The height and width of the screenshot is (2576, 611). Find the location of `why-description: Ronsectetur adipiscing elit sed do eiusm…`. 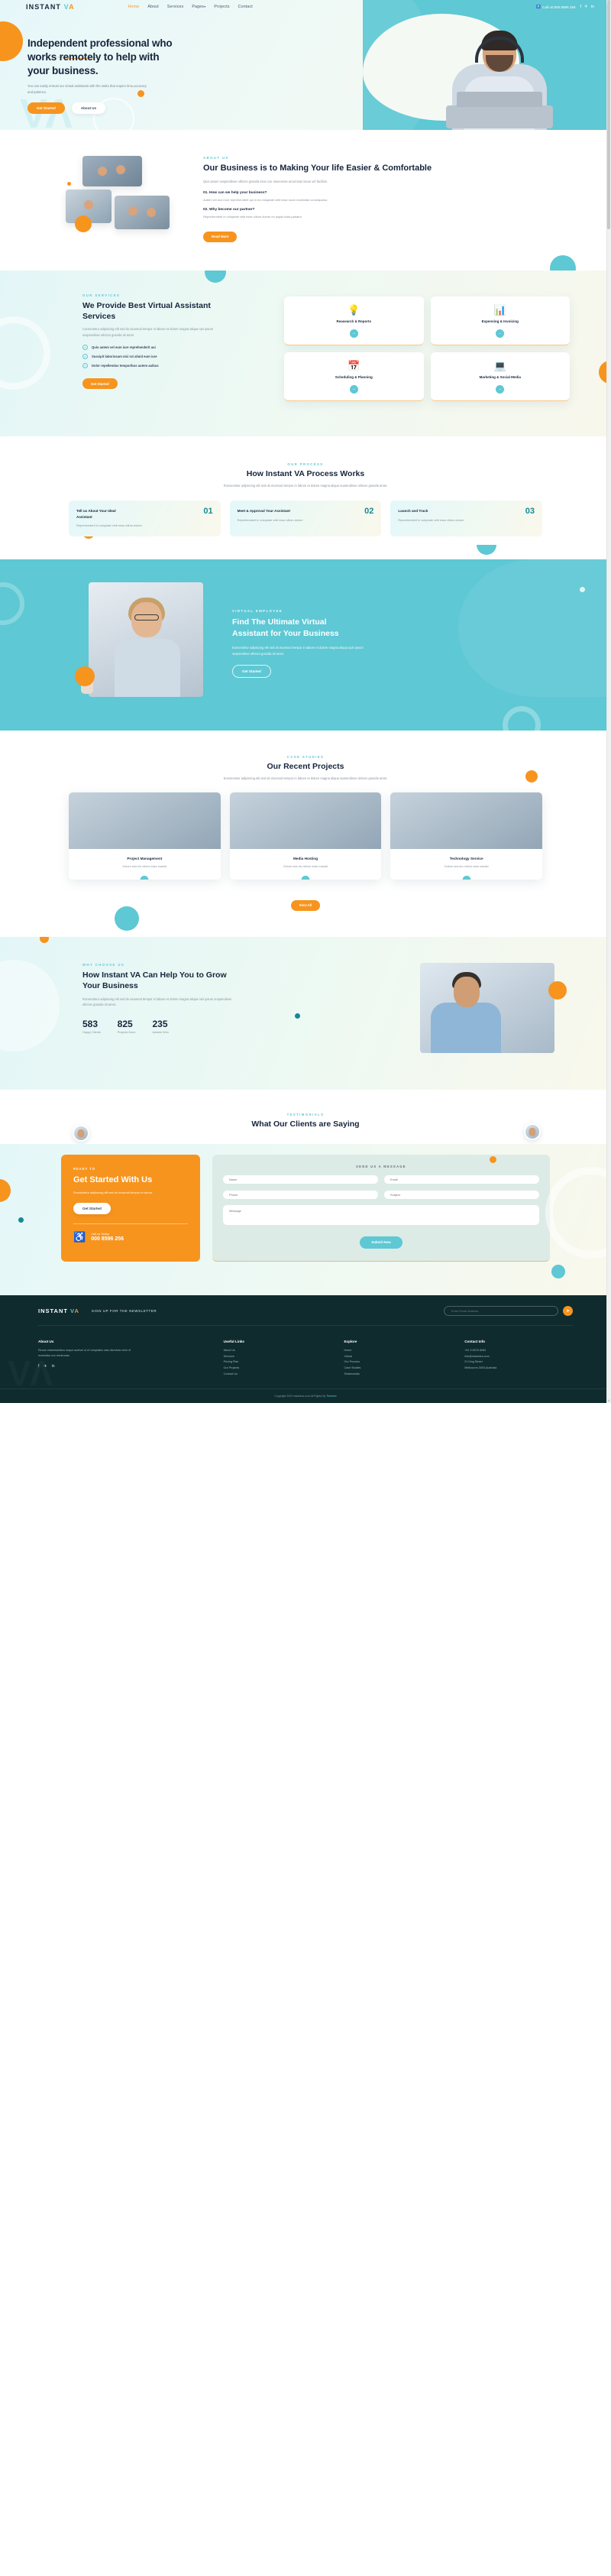

why-description: Ronsectetur adipiscing elit sed do eiusm… is located at coordinates (157, 1002).